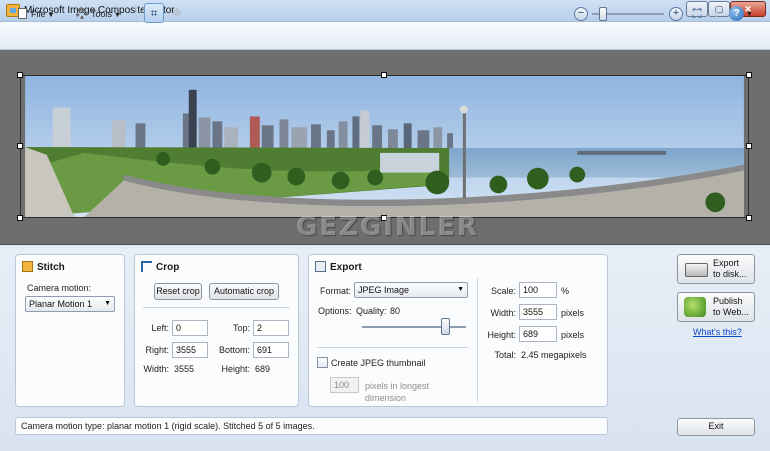 Image resolution: width=770 pixels, height=451 pixels. What do you see at coordinates (235, 369) in the screenshot?
I see `height-label: Height:` at bounding box center [235, 369].